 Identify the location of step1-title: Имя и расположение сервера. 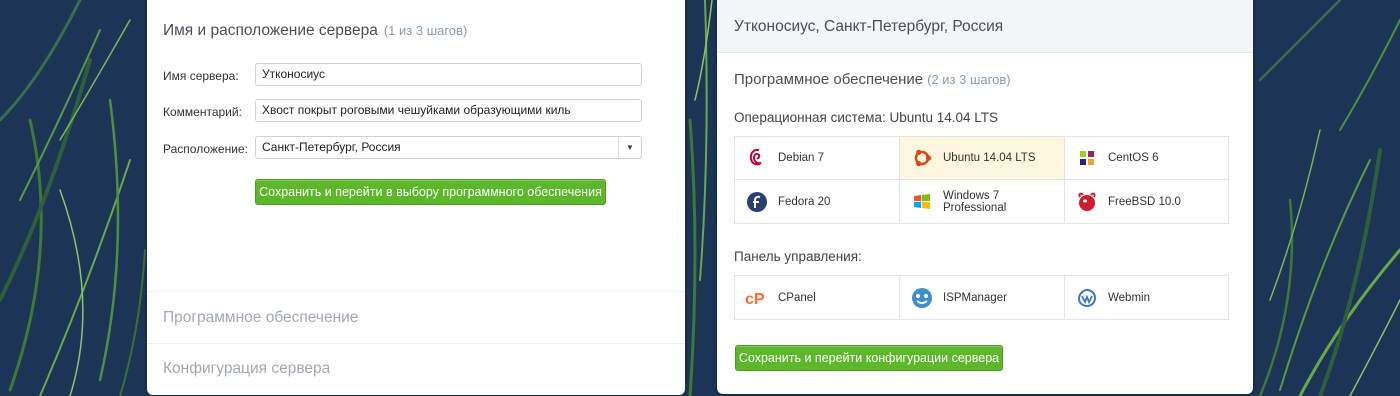
(270, 30).